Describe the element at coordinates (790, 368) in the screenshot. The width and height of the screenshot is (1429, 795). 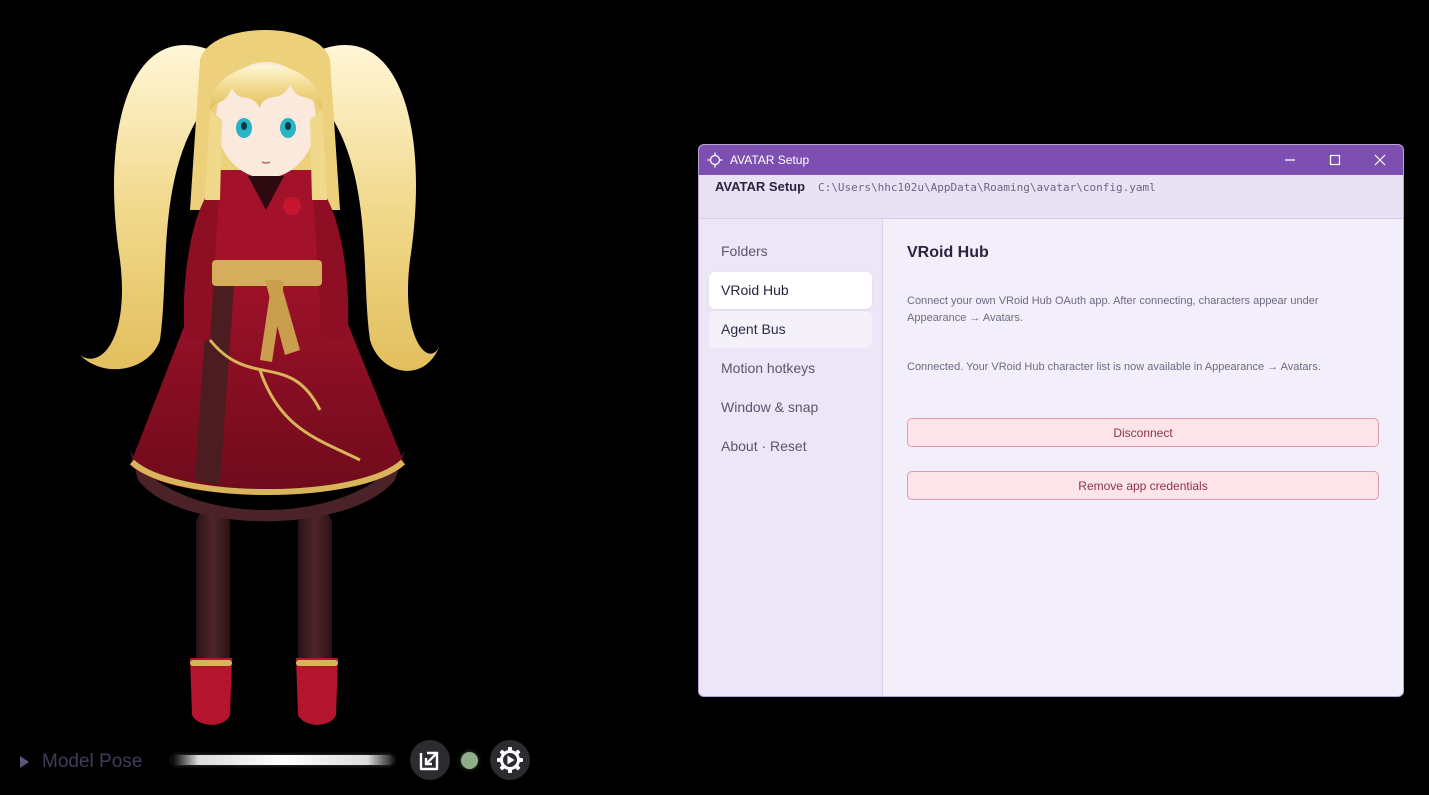
I see `sidebar-item-motion-hotkeys: Motion hotkeys` at that location.